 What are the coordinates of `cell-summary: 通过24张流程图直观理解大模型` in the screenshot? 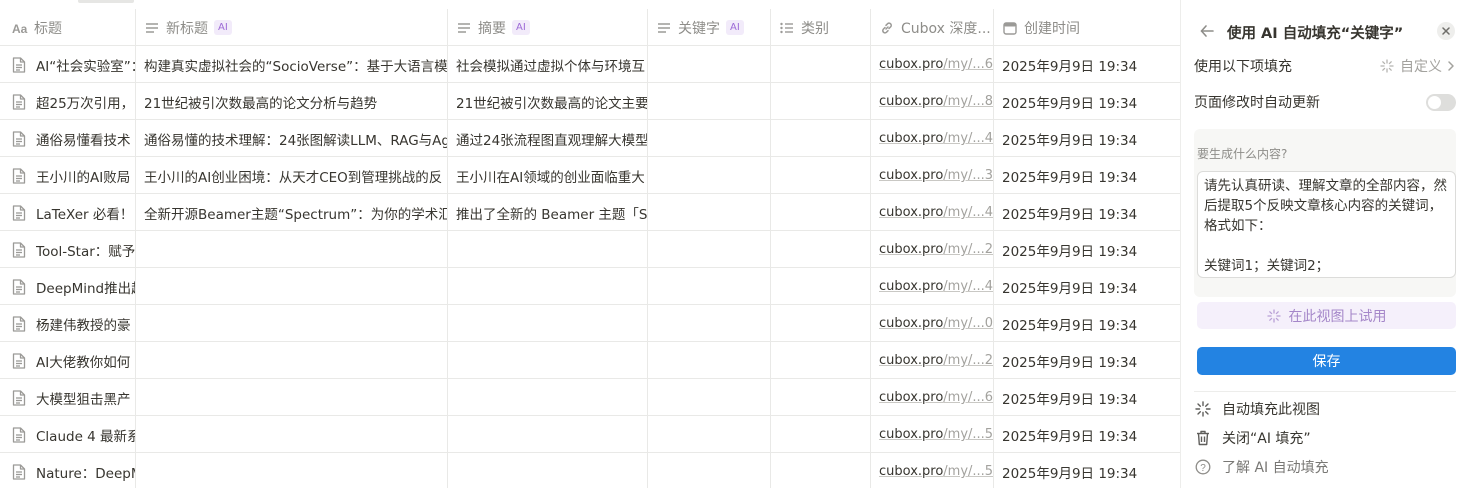 It's located at (547, 138).